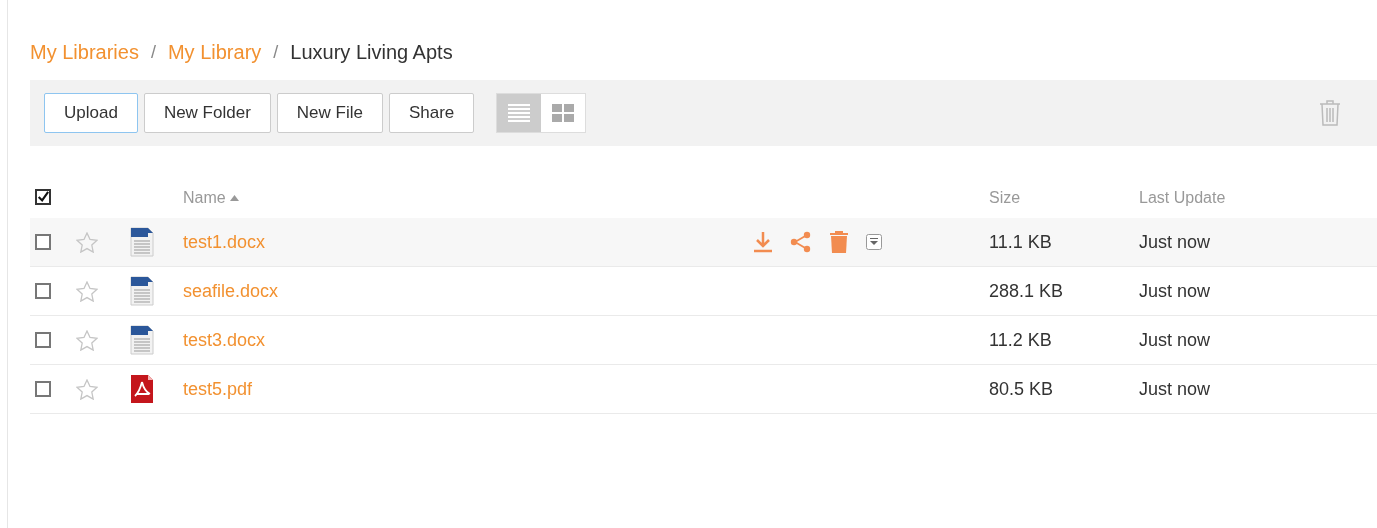  What do you see at coordinates (1026, 290) in the screenshot?
I see `file-size: 288.1 KB` at bounding box center [1026, 290].